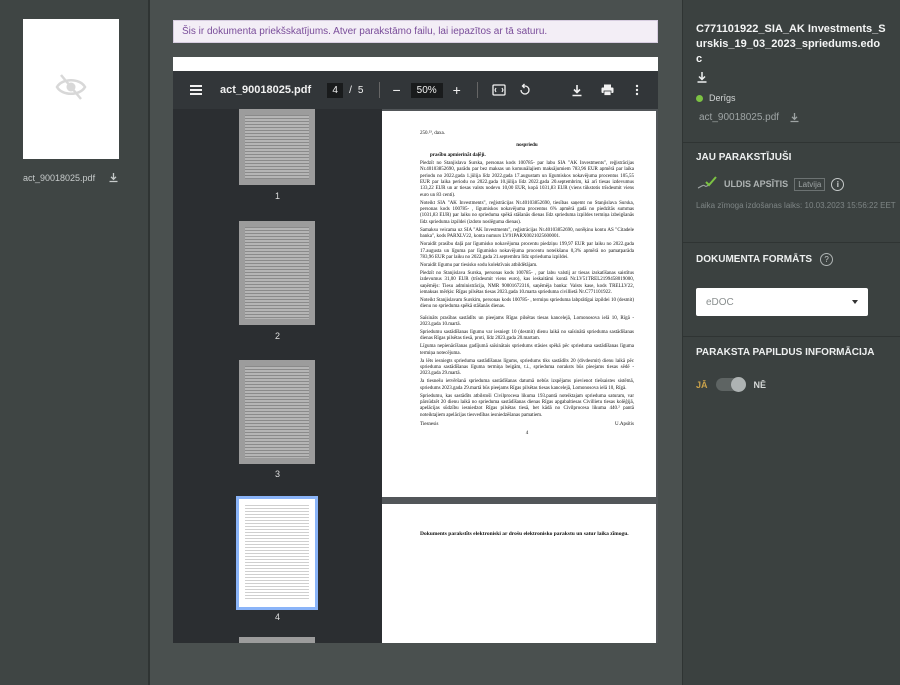 The image size is (900, 685). I want to click on section-heading: JAU PARAKSTĪJUŠI, so click(744, 157).